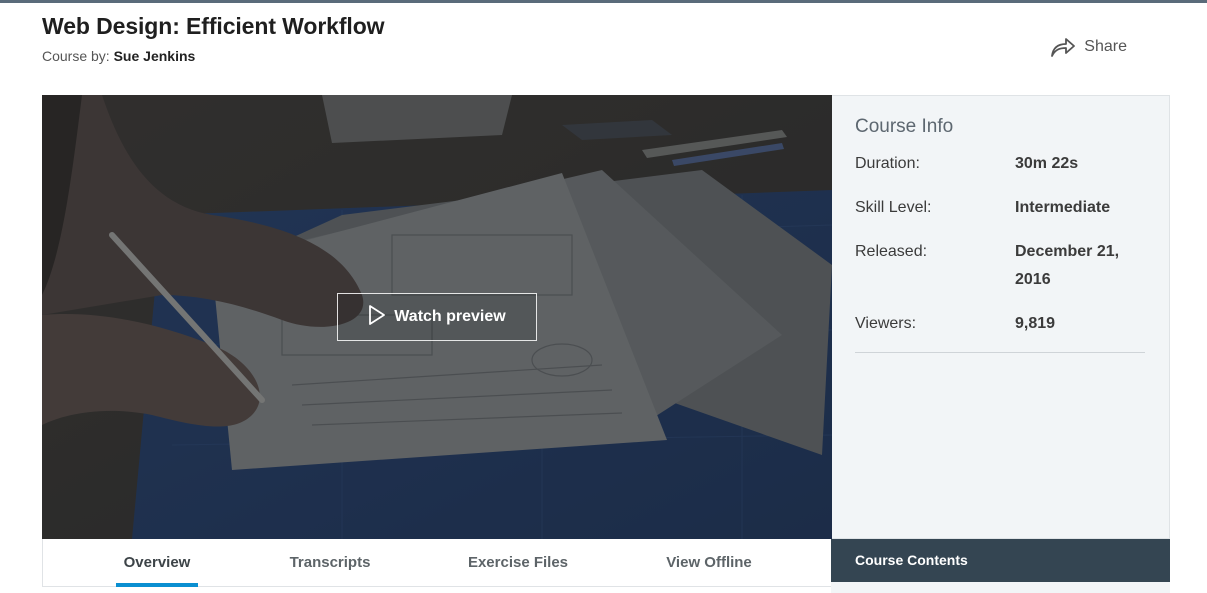 This screenshot has height=593, width=1207. Describe the element at coordinates (157, 563) in the screenshot. I see `tab-overview: Overview` at that location.